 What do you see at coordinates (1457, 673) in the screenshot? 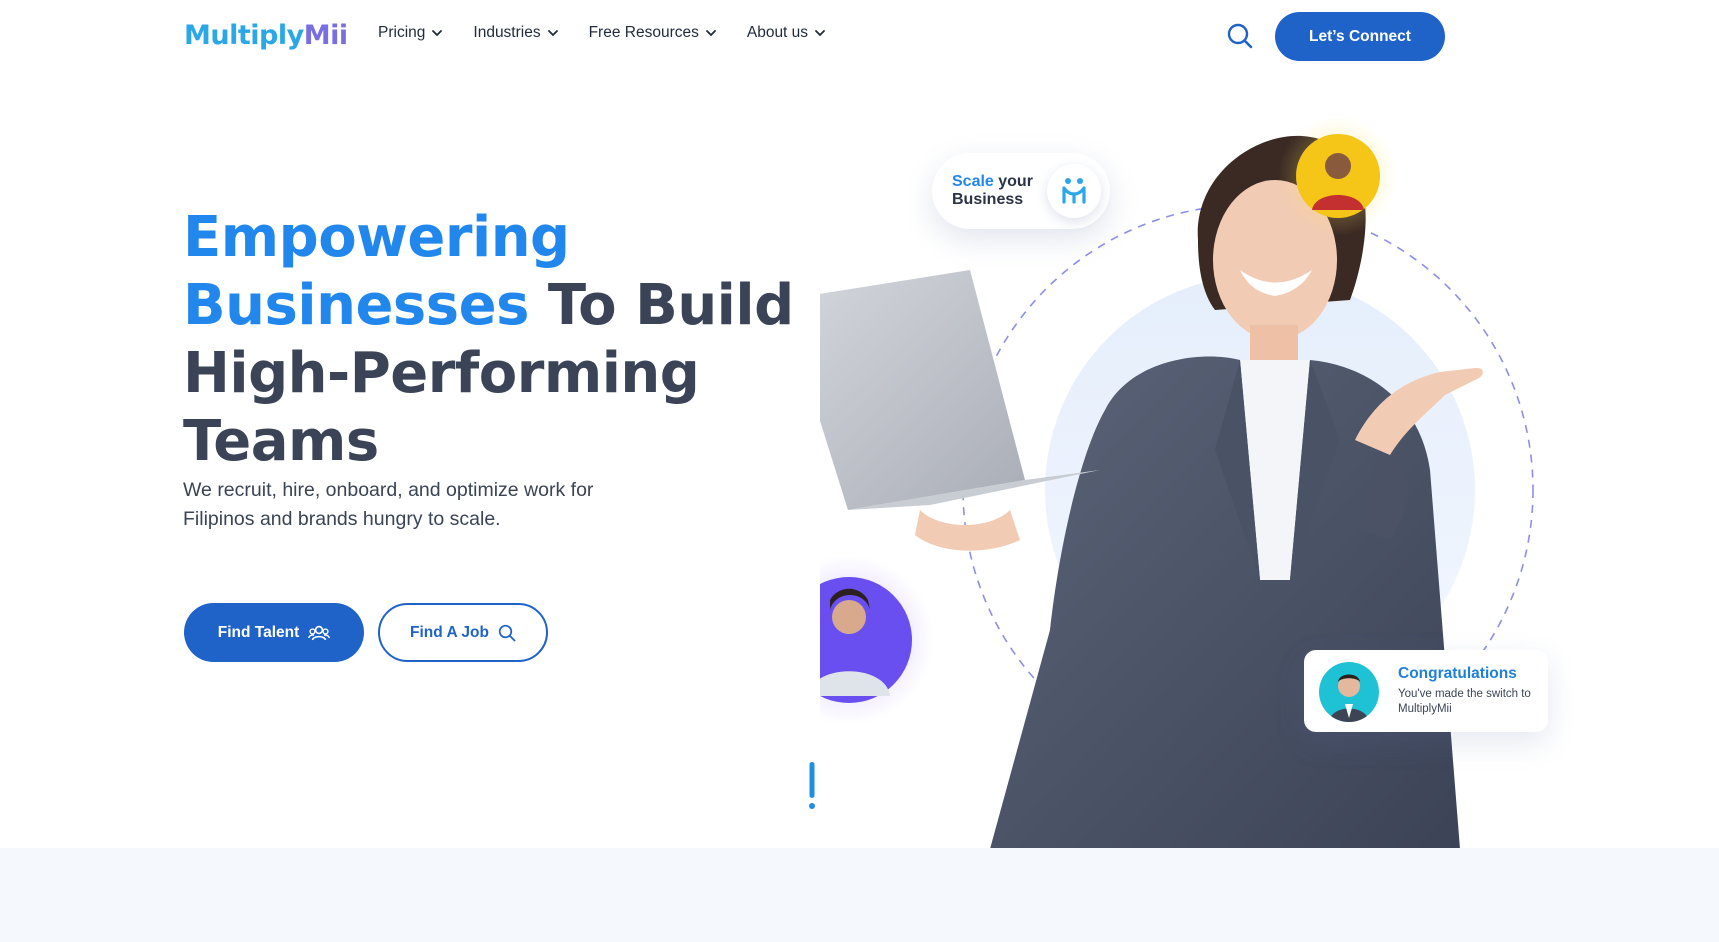
I see `congratulations-title: Congratulations` at bounding box center [1457, 673].